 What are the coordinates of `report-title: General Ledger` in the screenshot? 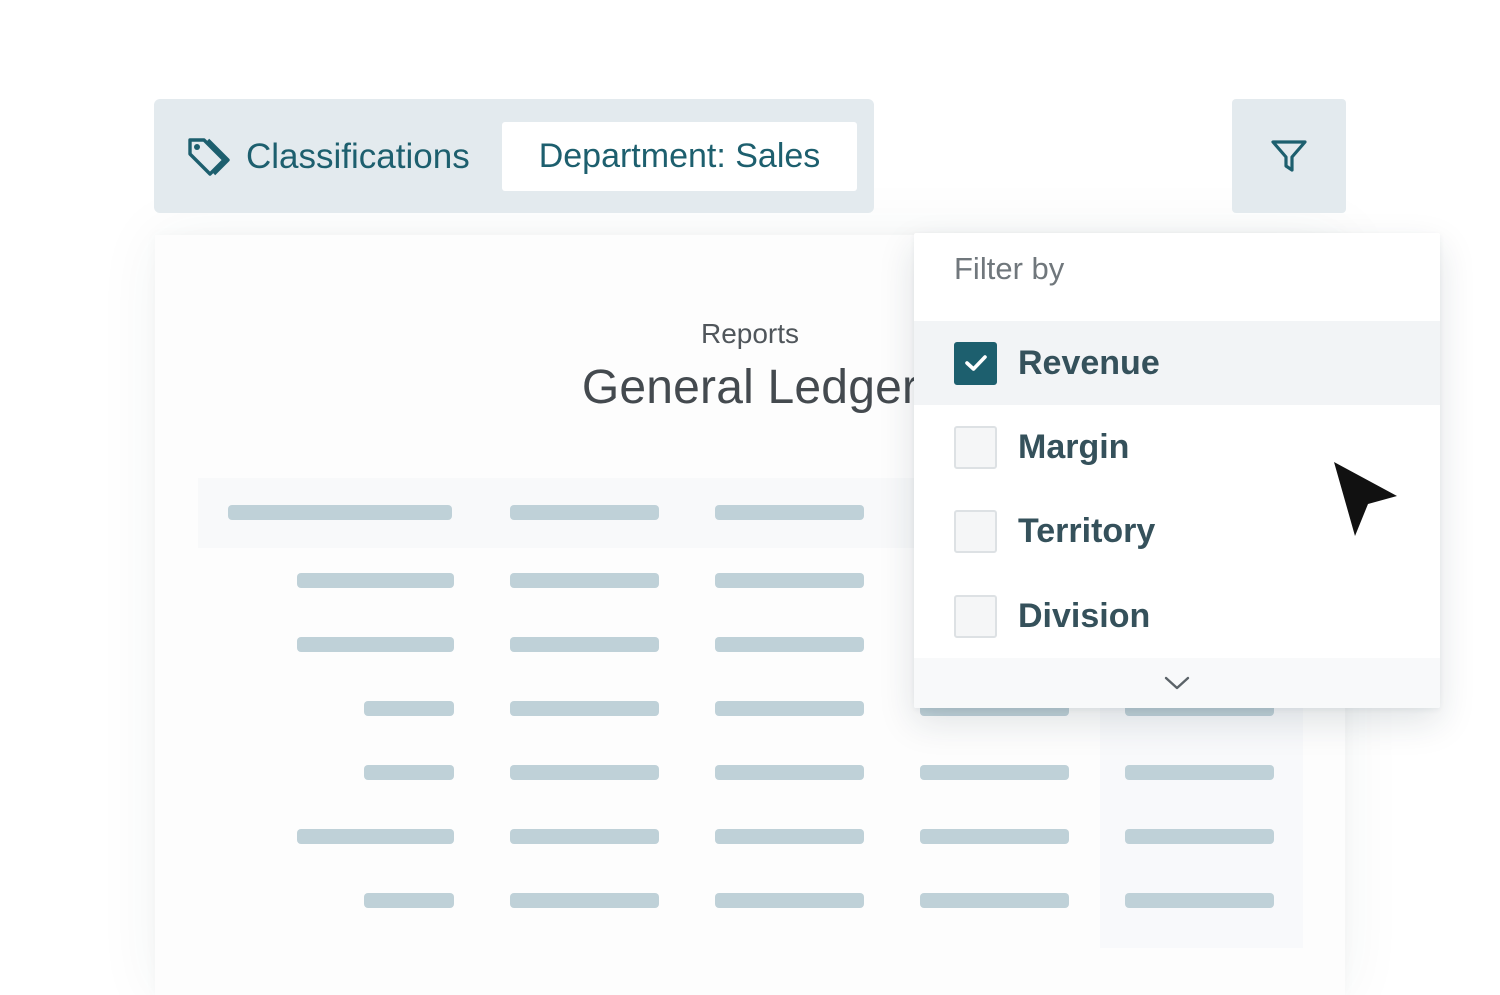 It's located at (750, 387).